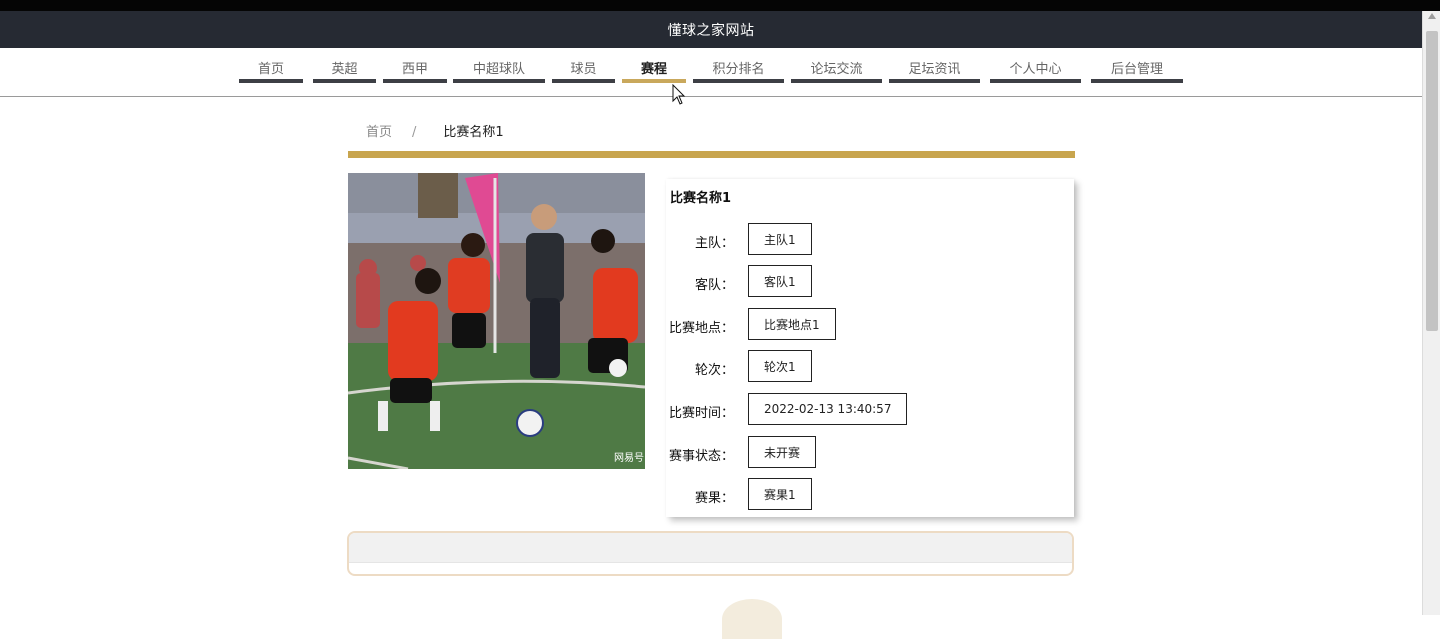 The height and width of the screenshot is (639, 1440). What do you see at coordinates (714, 370) in the screenshot?
I see `field-label: 轮次：` at bounding box center [714, 370].